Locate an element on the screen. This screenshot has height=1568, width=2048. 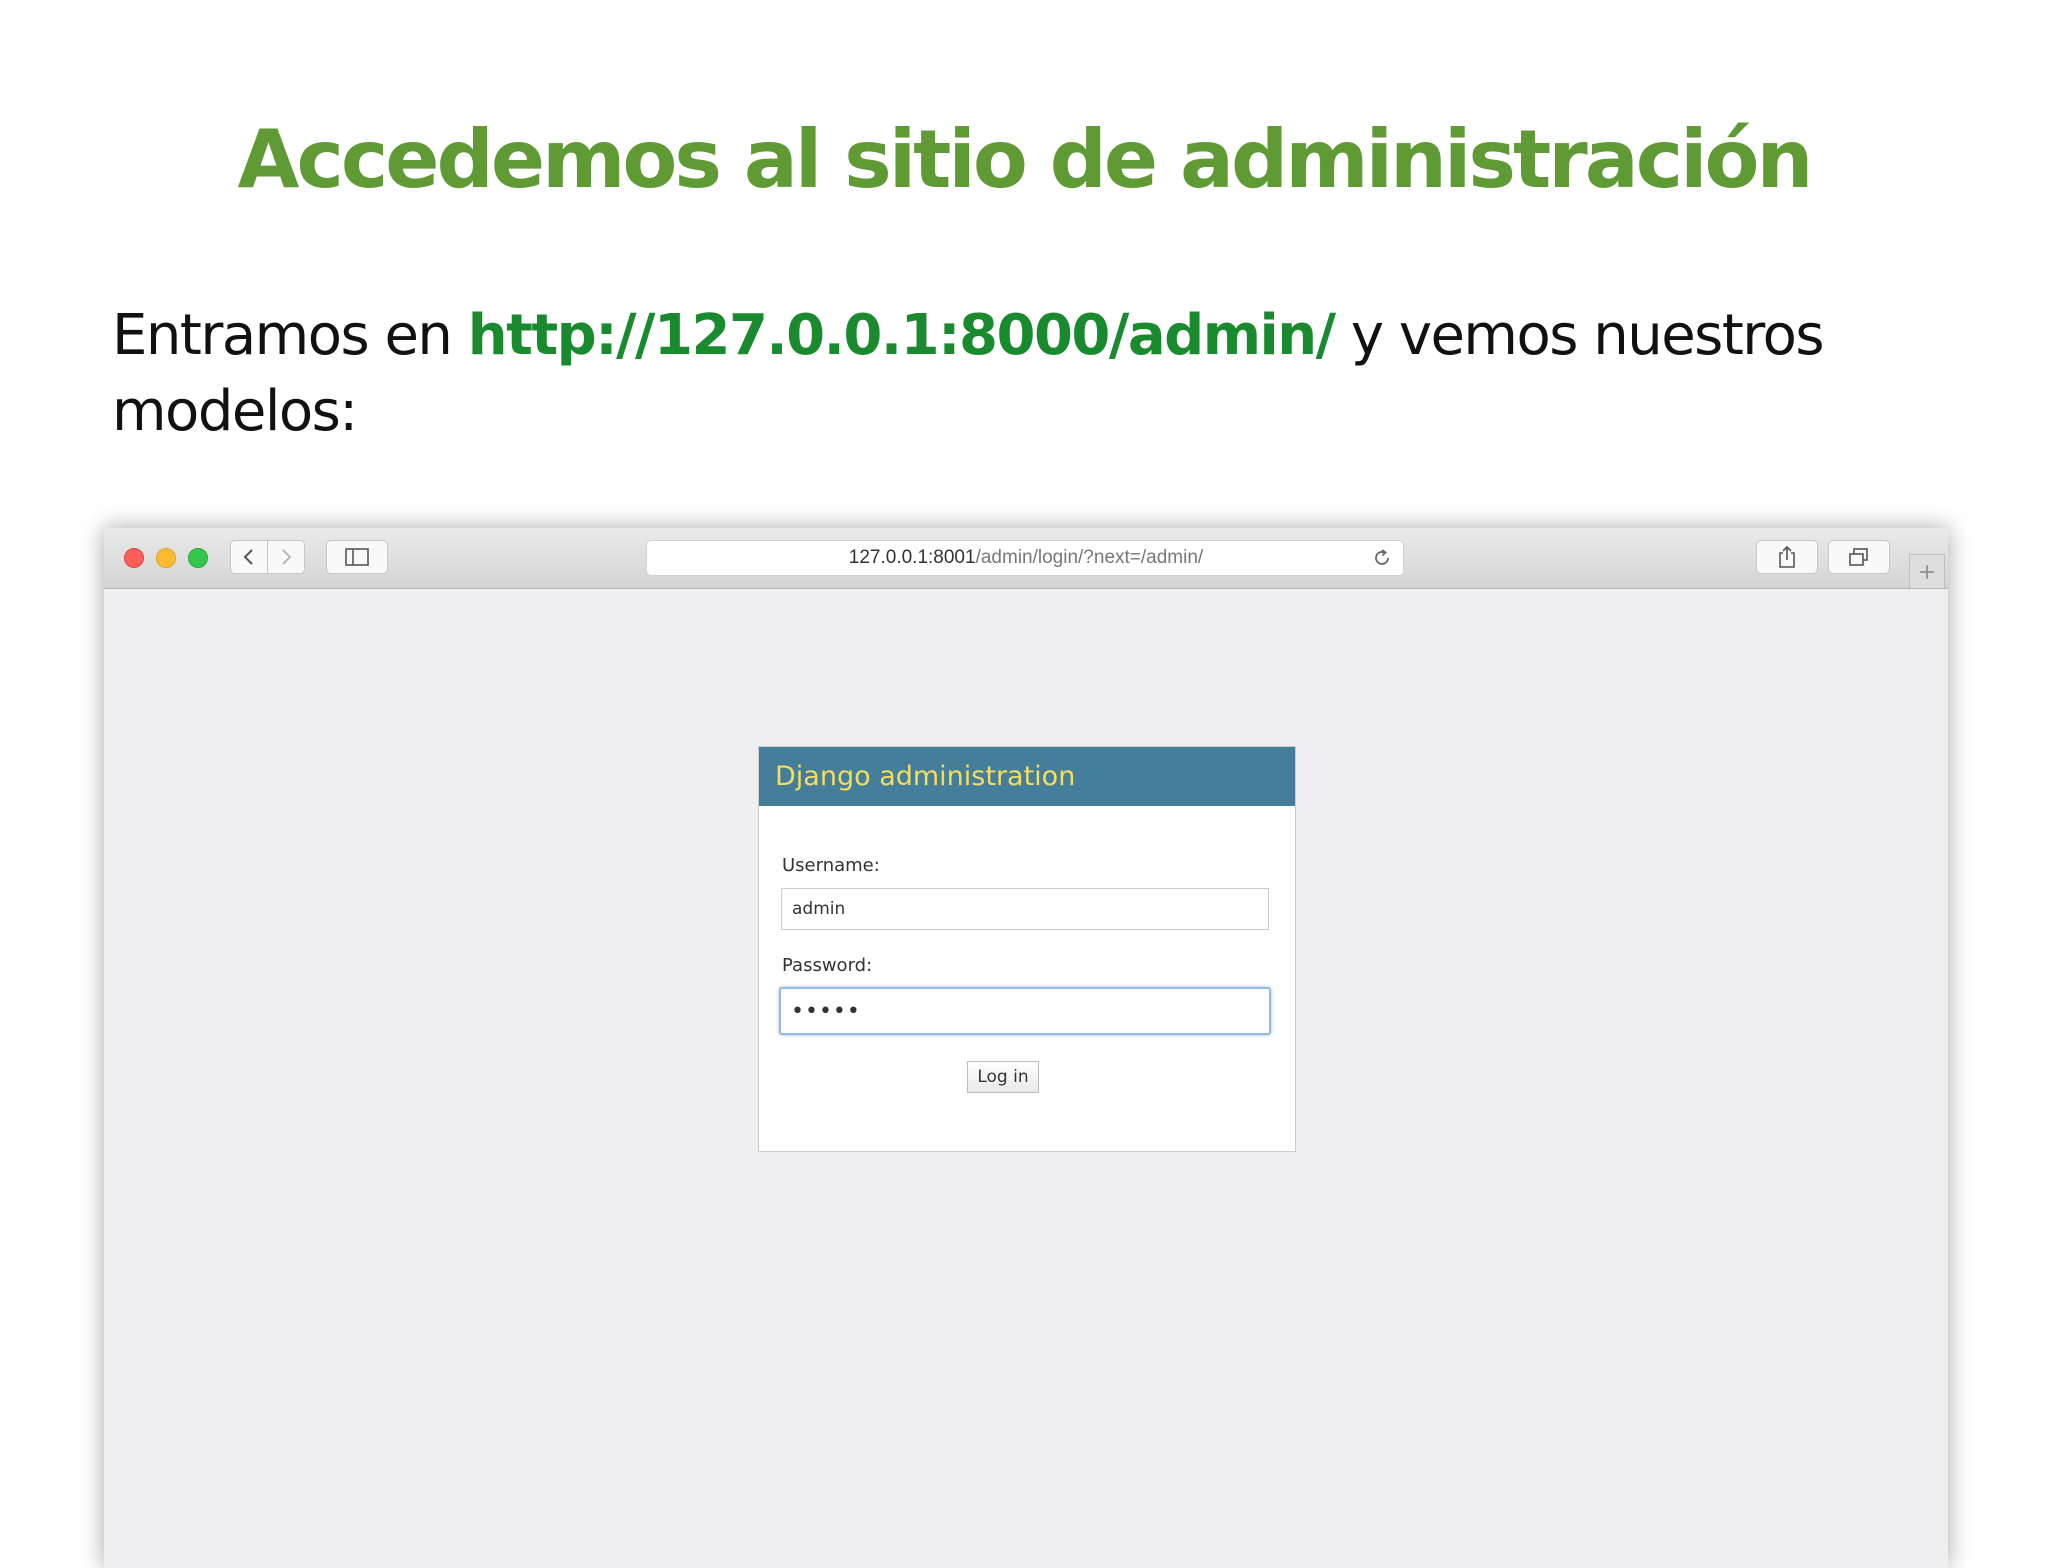
sidebar-toggle-button is located at coordinates (357, 557).